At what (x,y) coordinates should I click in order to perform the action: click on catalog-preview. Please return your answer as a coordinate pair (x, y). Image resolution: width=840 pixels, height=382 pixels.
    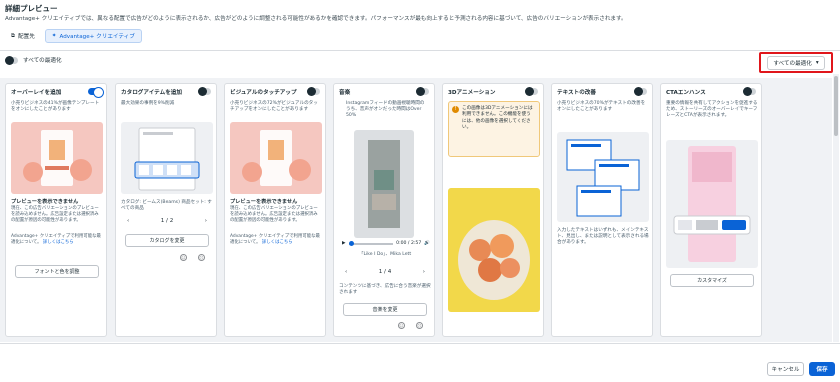
    Looking at the image, I should click on (167, 158).